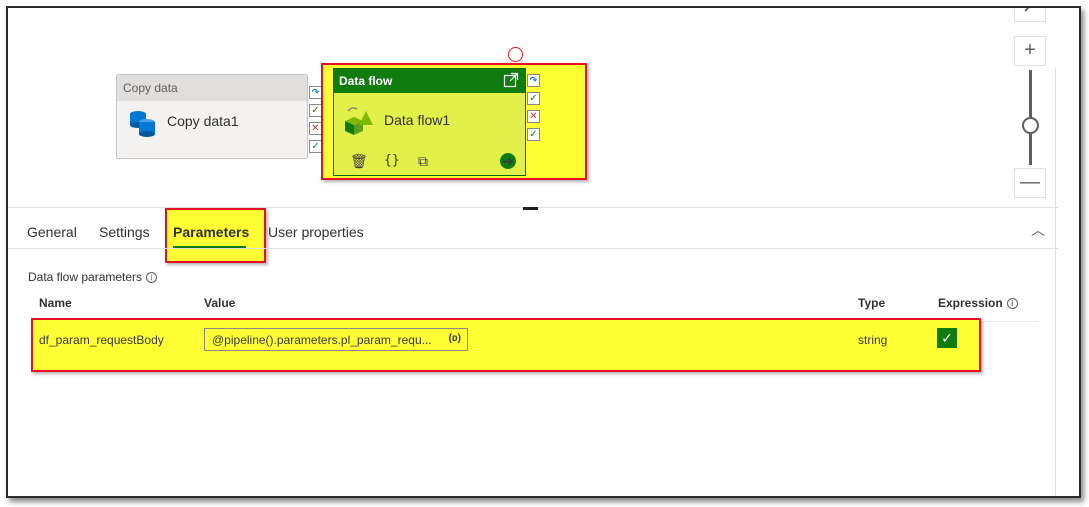 The image size is (1089, 507). Describe the element at coordinates (1030, 15) in the screenshot. I see `expand-icon: ↗` at that location.